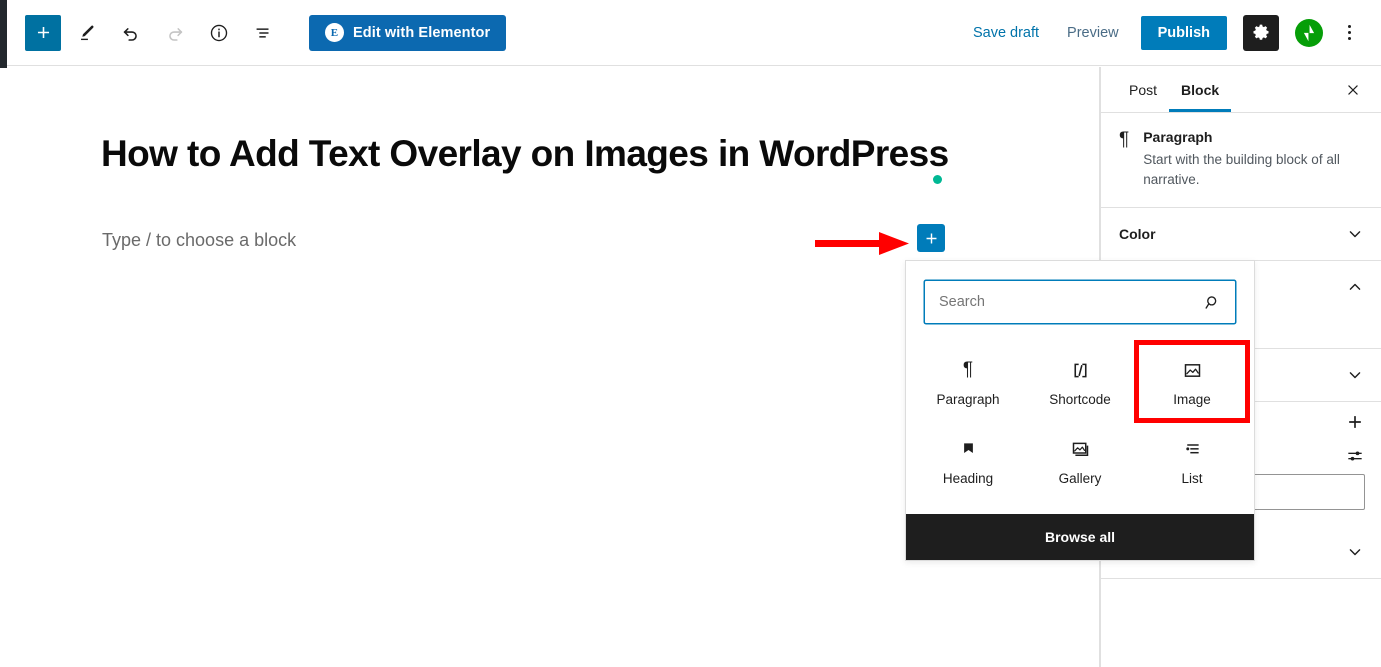 Image resolution: width=1381 pixels, height=667 pixels. What do you see at coordinates (1219, 302) in the screenshot?
I see `search-icon` at bounding box center [1219, 302].